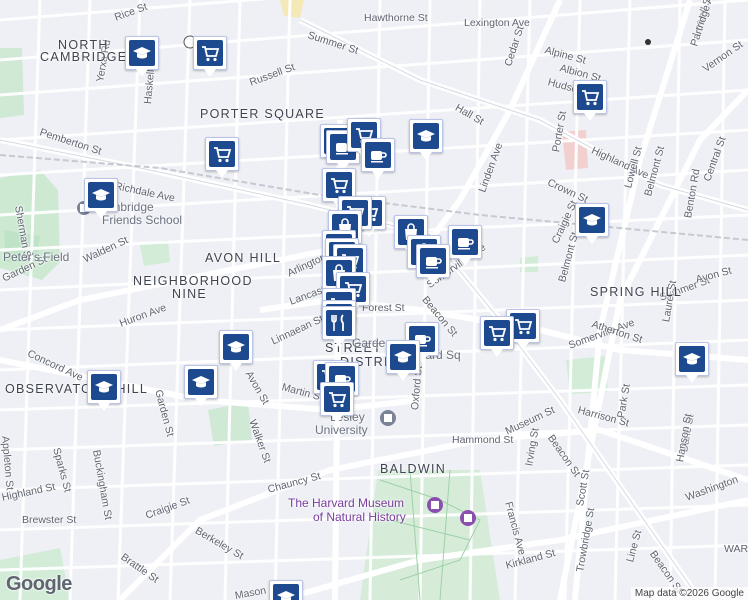 The image size is (748, 600). What do you see at coordinates (243, 258) in the screenshot?
I see `neighborhood-label: AVON HILL` at bounding box center [243, 258].